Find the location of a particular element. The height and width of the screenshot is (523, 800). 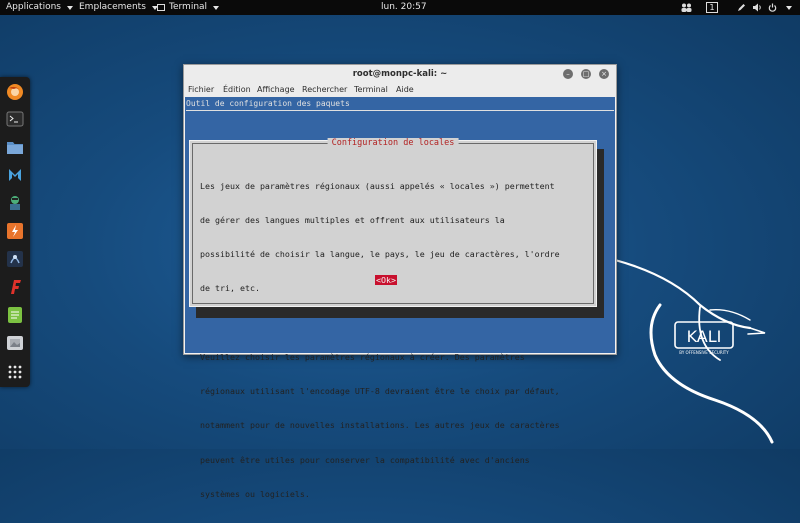

dialog-line: de tri, etc. is located at coordinates (230, 288).